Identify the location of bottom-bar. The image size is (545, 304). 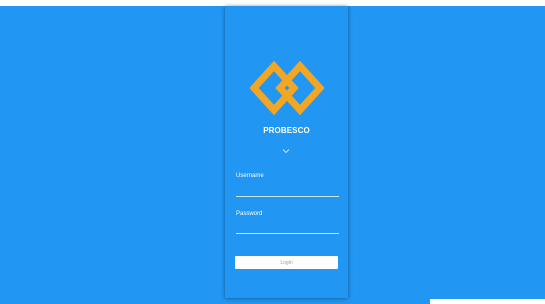
(487, 301).